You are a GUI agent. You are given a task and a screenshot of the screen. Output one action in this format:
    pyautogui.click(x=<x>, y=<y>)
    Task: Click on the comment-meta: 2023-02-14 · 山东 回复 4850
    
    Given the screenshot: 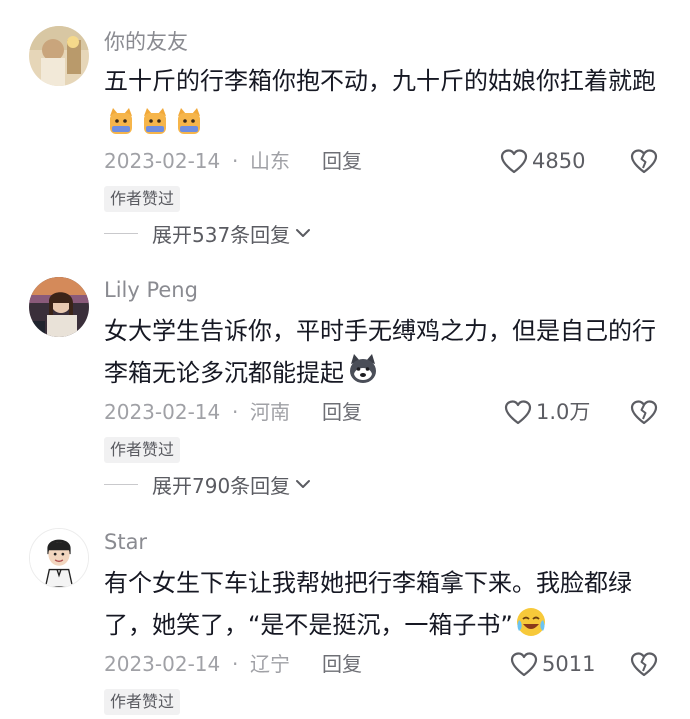 What is the action you would take?
    pyautogui.click(x=397, y=161)
    